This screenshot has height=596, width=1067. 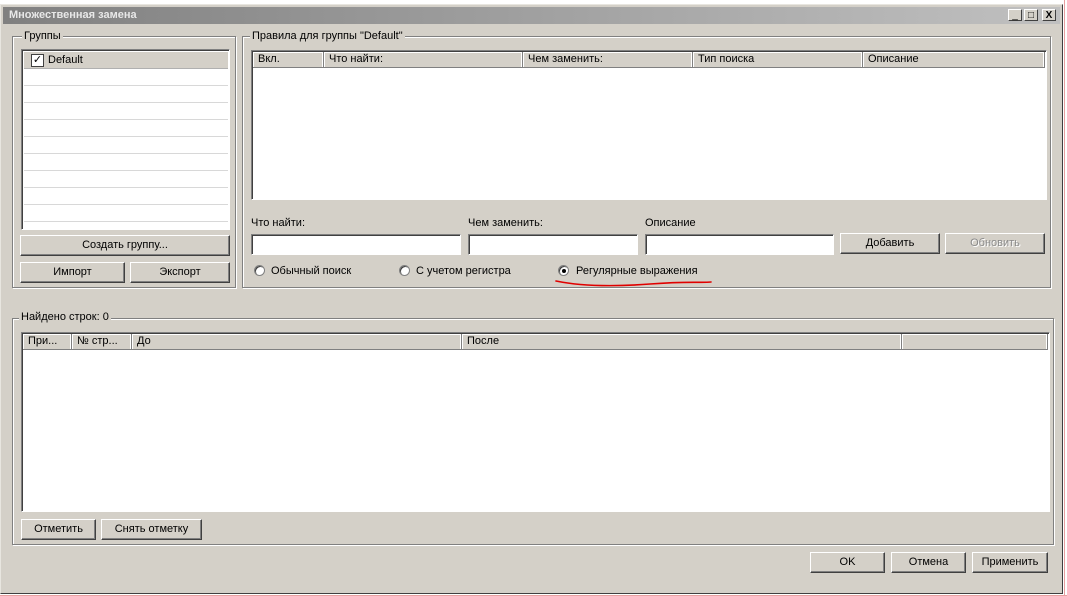 What do you see at coordinates (890, 243) in the screenshot?
I see `add-button: Добавить` at bounding box center [890, 243].